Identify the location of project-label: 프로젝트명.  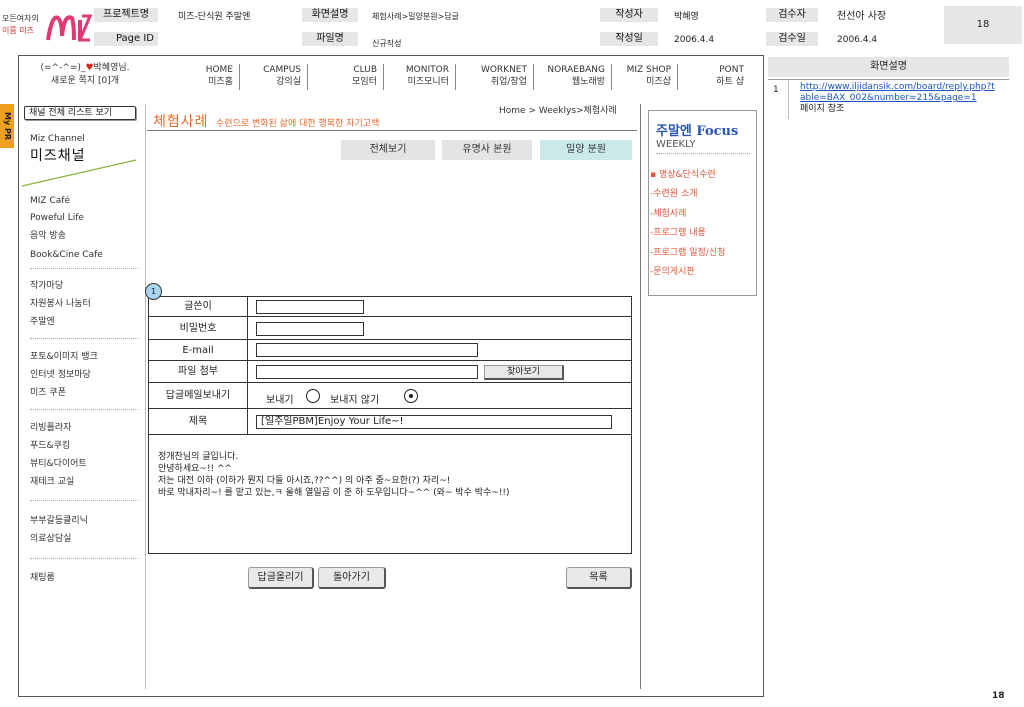
(126, 15).